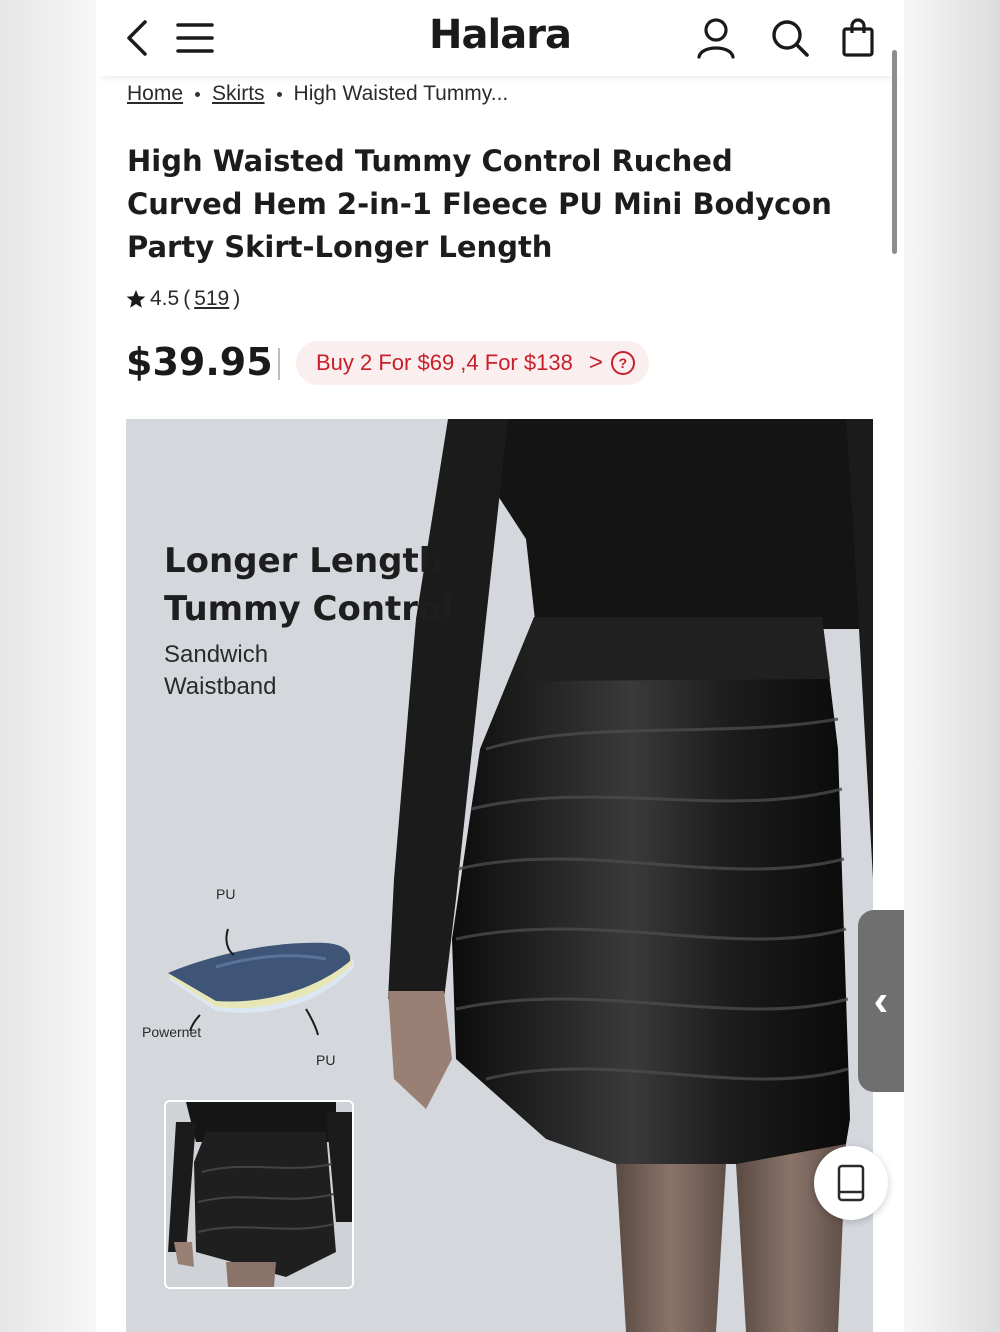 Image resolution: width=1000 pixels, height=1332 pixels. What do you see at coordinates (595, 362) in the screenshot?
I see `chevron-right-icon: >` at bounding box center [595, 362].